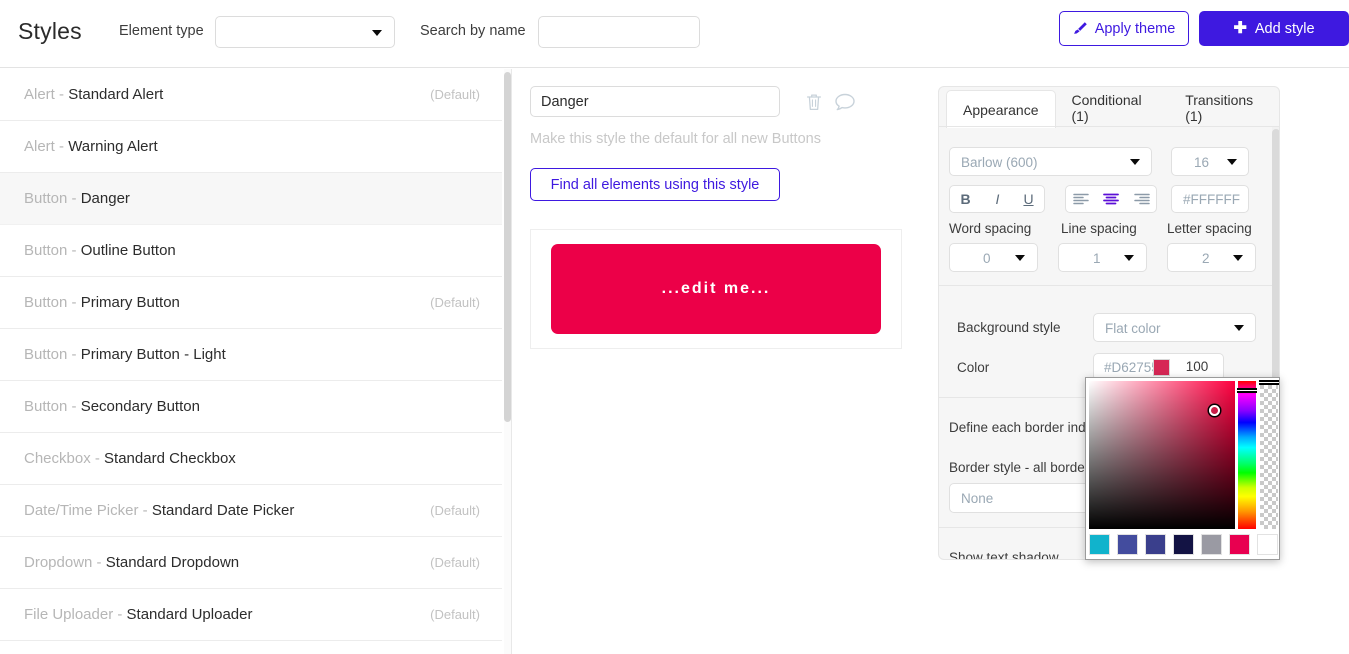 Image resolution: width=1349 pixels, height=654 pixels. Describe the element at coordinates (1004, 554) in the screenshot. I see `show-text-shadow-label: Show text shadow` at that location.